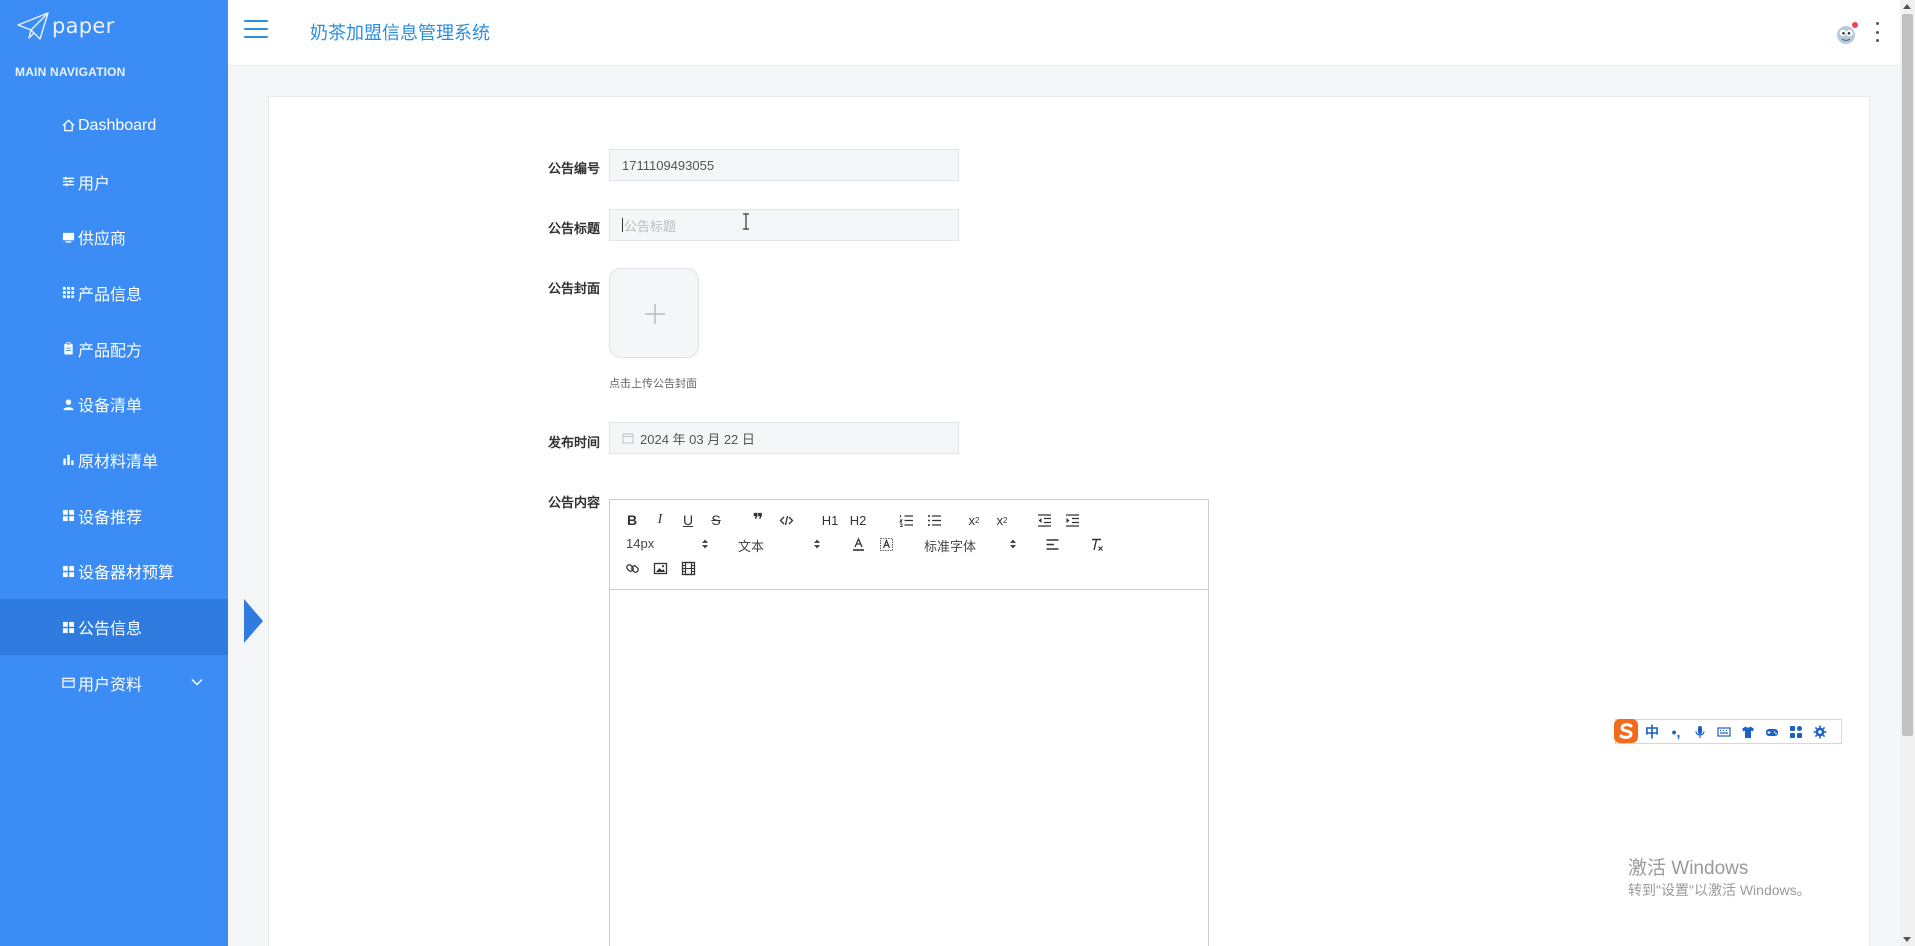 This screenshot has height=946, width=1915. Describe the element at coordinates (1907, 375) in the screenshot. I see `scrollbar-thumb` at that location.